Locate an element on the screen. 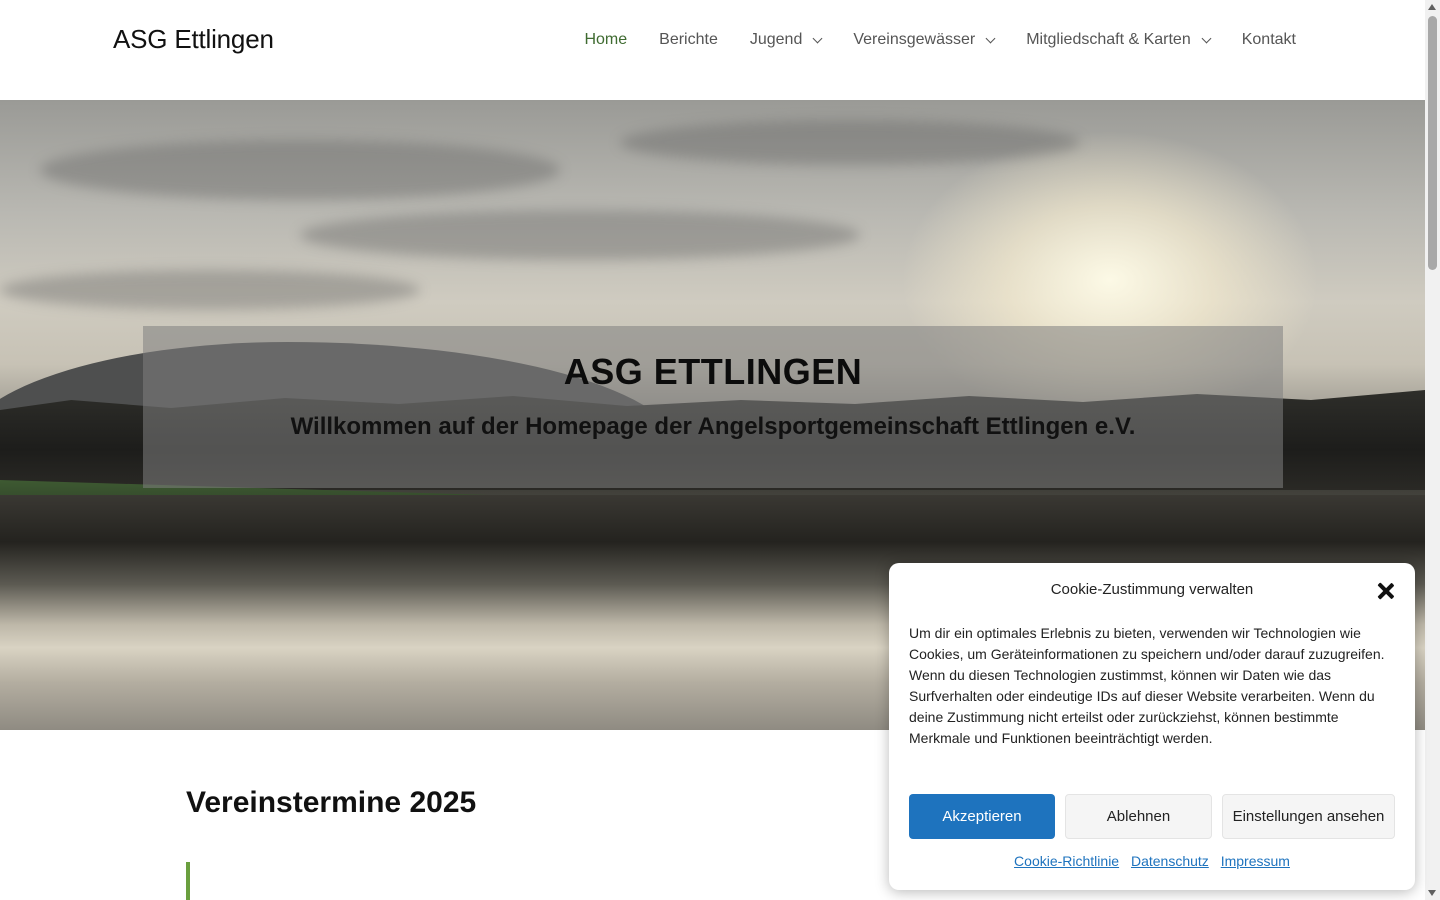 This screenshot has width=1440, height=900. cookie-policy-link: Cookie-Richtlinie is located at coordinates (1066, 861).